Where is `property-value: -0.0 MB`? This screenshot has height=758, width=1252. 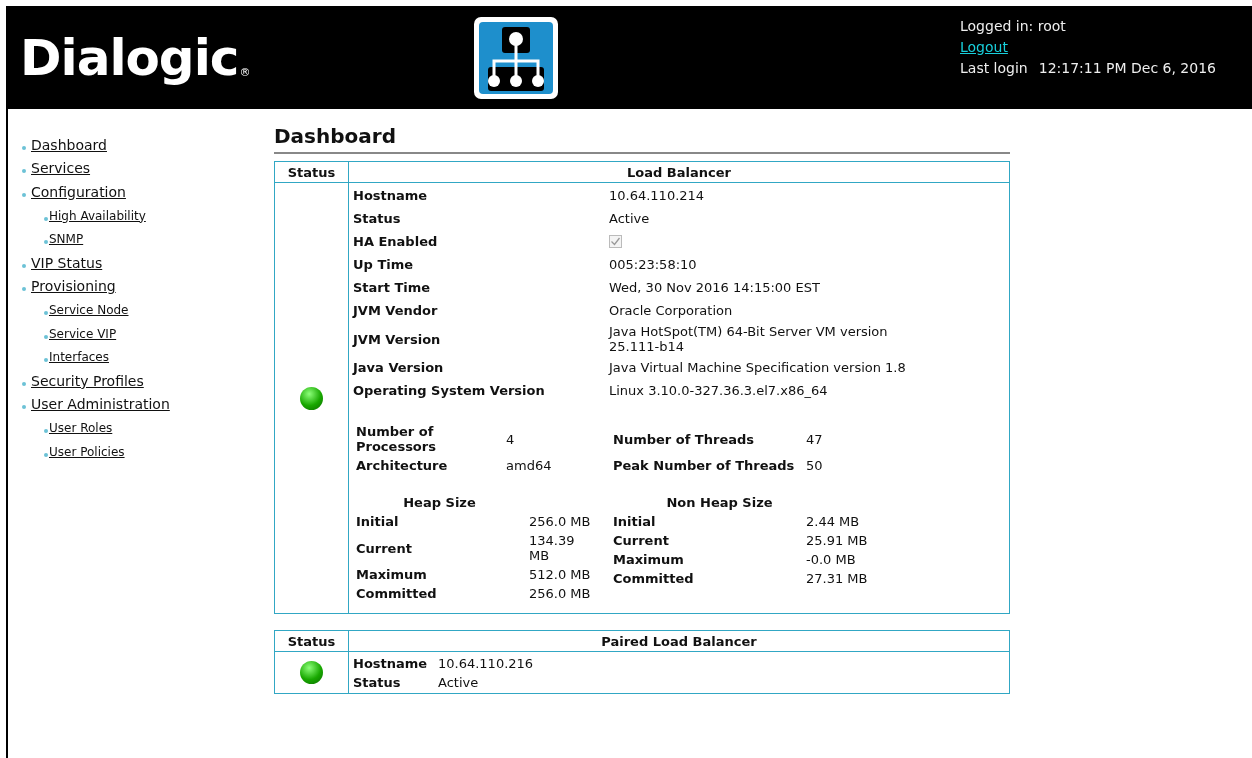
property-value: -0.0 MB is located at coordinates (831, 559).